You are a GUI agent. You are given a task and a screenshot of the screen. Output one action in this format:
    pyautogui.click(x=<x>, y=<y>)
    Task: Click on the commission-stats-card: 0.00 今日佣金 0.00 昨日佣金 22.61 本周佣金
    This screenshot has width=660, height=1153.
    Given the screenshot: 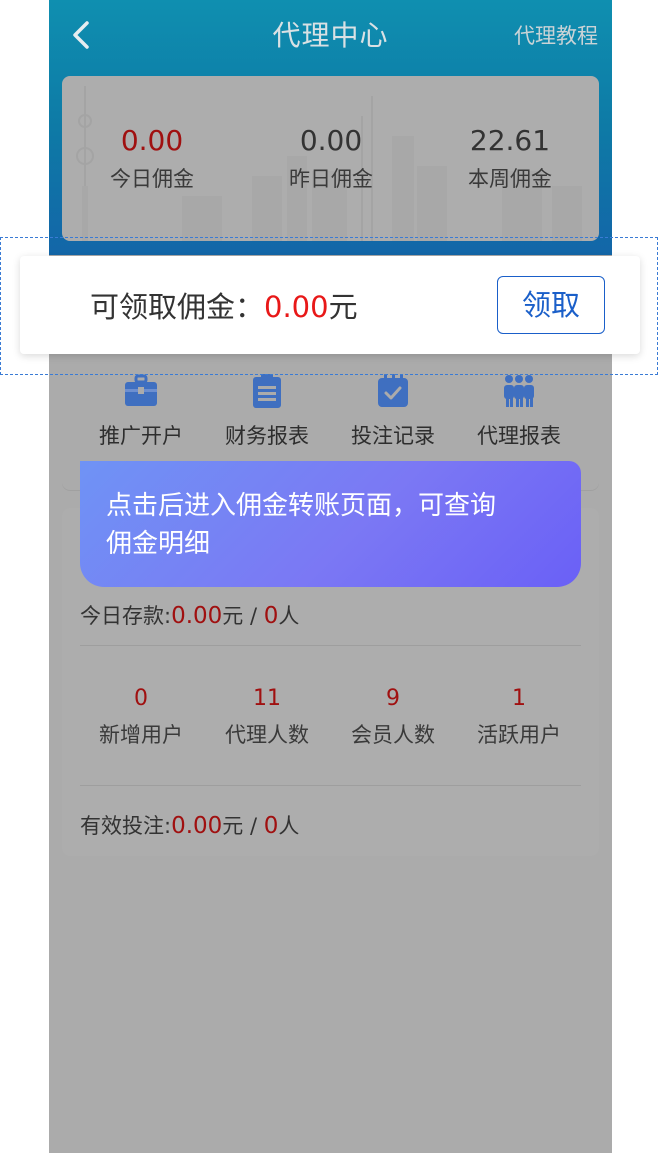 What is the action you would take?
    pyautogui.click(x=330, y=158)
    